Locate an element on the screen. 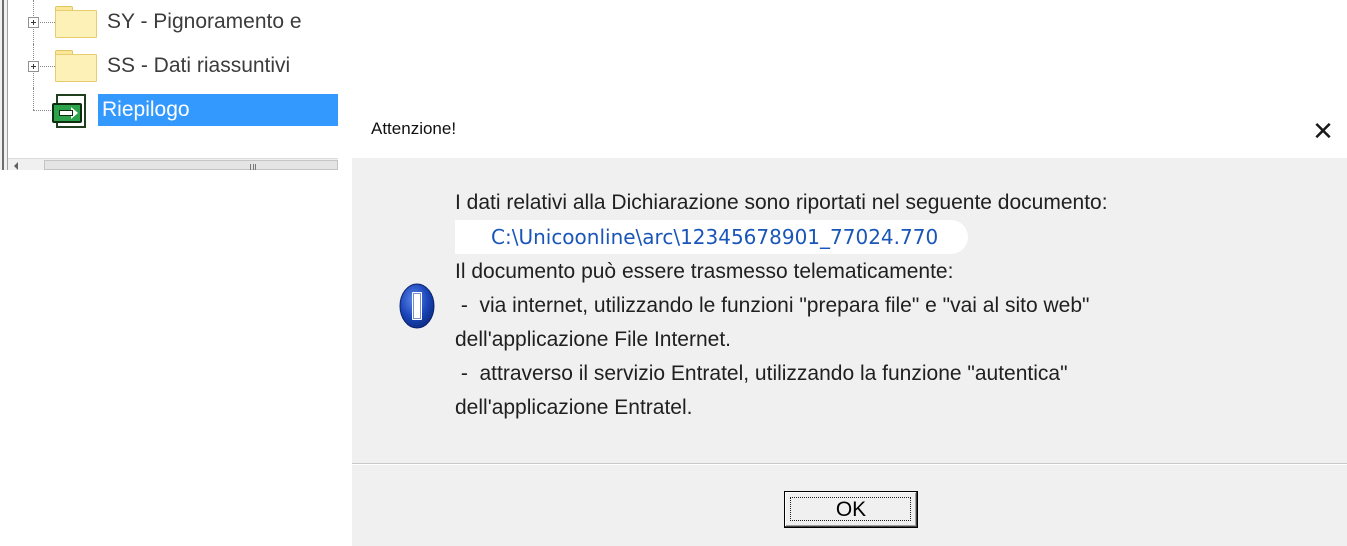 The height and width of the screenshot is (546, 1347). ok-button: OK is located at coordinates (851, 509).